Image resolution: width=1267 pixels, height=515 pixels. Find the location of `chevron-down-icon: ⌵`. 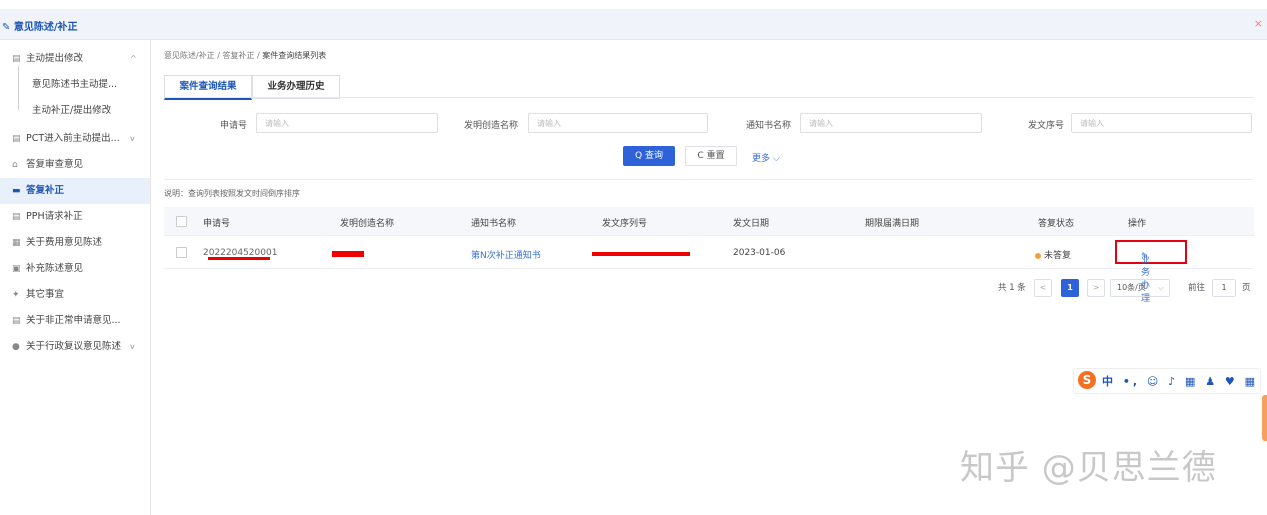

chevron-down-icon: ⌵ is located at coordinates (1160, 287).